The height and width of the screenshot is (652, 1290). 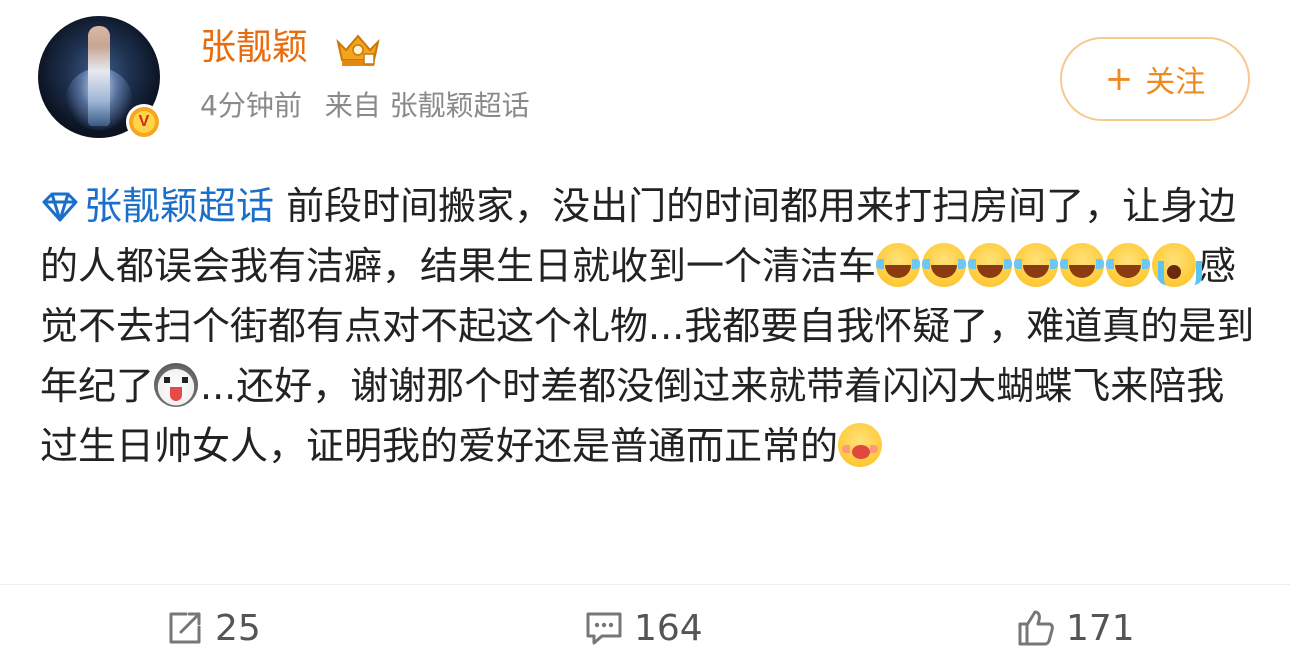 I want to click on post-time: 4分钟前, so click(x=251, y=105).